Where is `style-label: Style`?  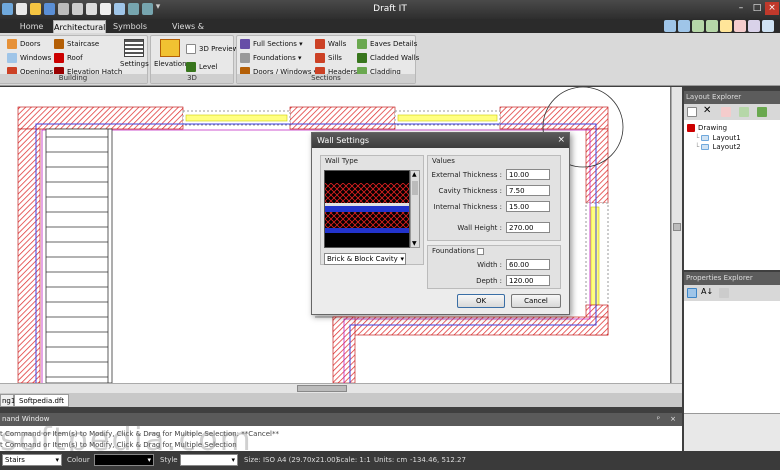
style-label: Style is located at coordinates (169, 460).